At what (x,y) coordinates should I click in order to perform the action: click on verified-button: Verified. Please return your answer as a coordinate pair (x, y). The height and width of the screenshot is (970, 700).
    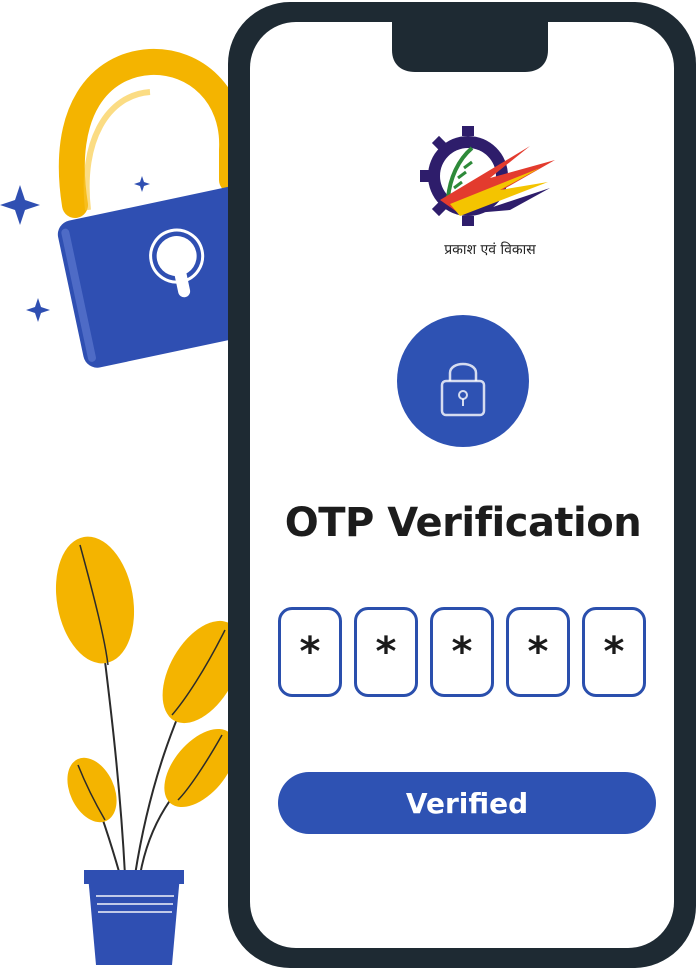
    Looking at the image, I should click on (467, 803).